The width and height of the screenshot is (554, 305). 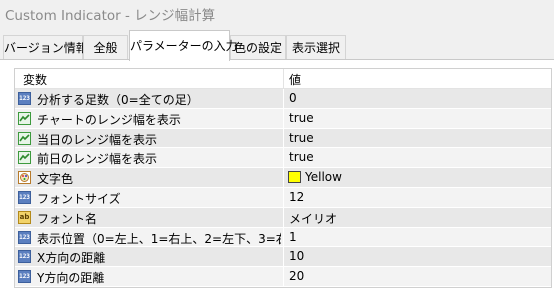 I want to click on parameter-row: 123 フォントサイズ 12, so click(x=283, y=197).